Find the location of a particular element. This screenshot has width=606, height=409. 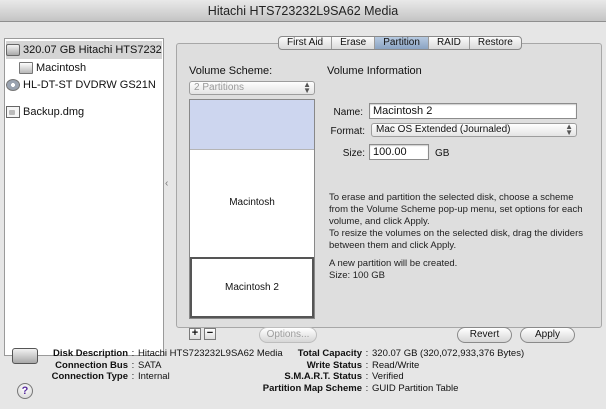

remove-partition-button: − is located at coordinates (210, 334).